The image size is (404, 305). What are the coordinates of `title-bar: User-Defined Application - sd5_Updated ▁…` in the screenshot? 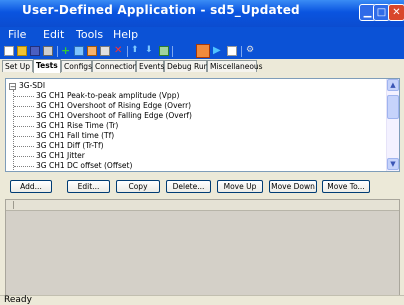 It's located at (202, 13).